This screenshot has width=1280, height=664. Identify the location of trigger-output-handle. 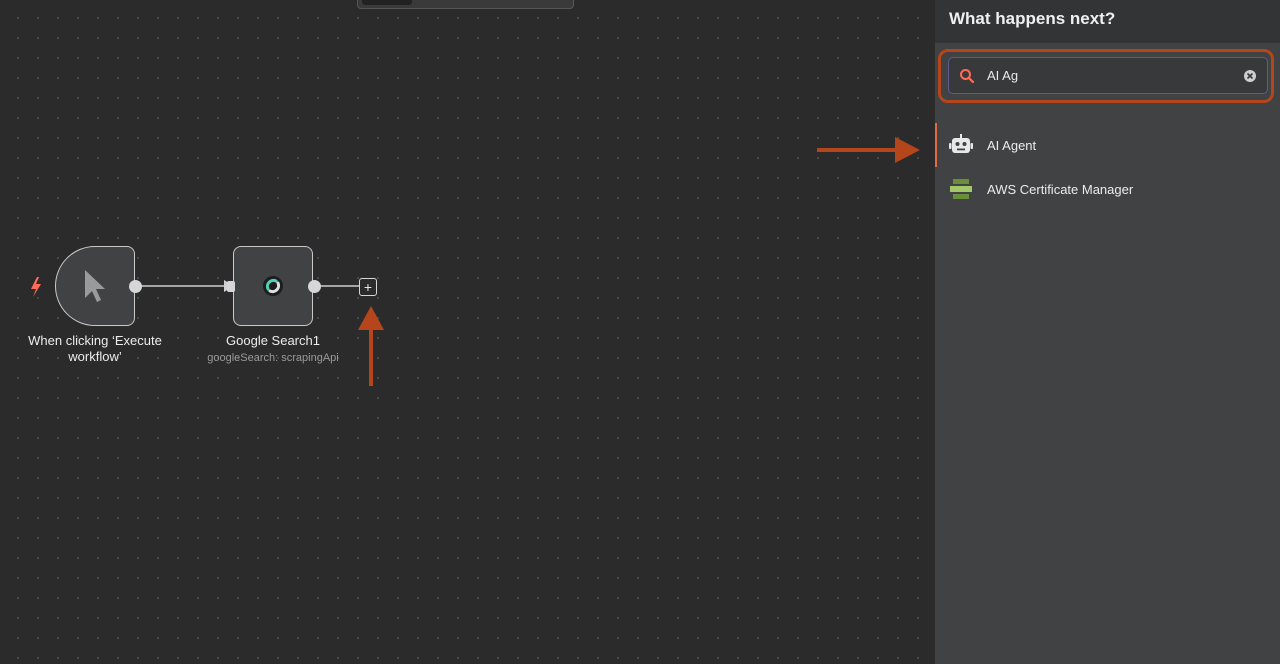
(135, 286).